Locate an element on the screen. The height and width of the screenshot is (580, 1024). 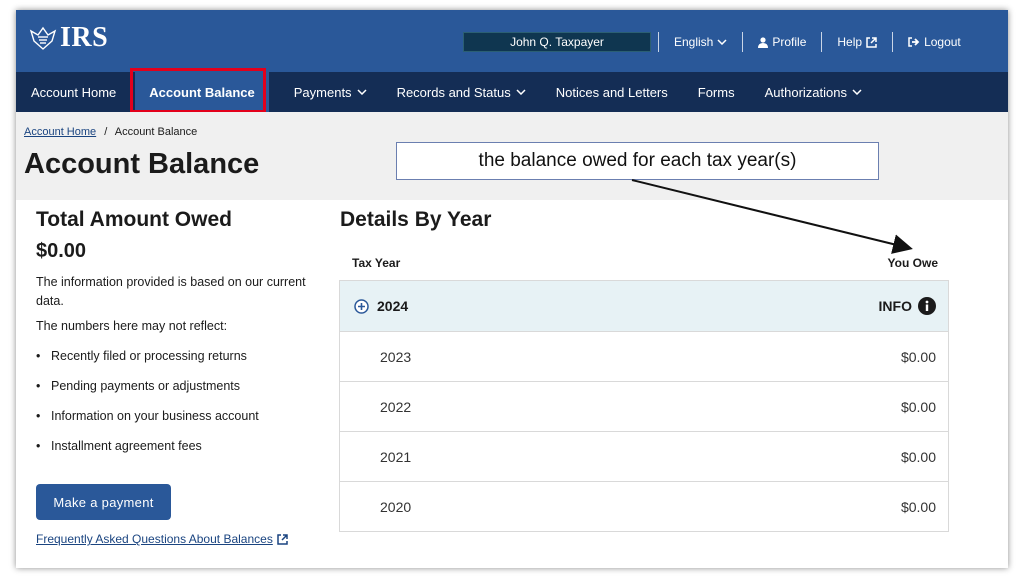
row-year-text: 2023 is located at coordinates (396, 356).